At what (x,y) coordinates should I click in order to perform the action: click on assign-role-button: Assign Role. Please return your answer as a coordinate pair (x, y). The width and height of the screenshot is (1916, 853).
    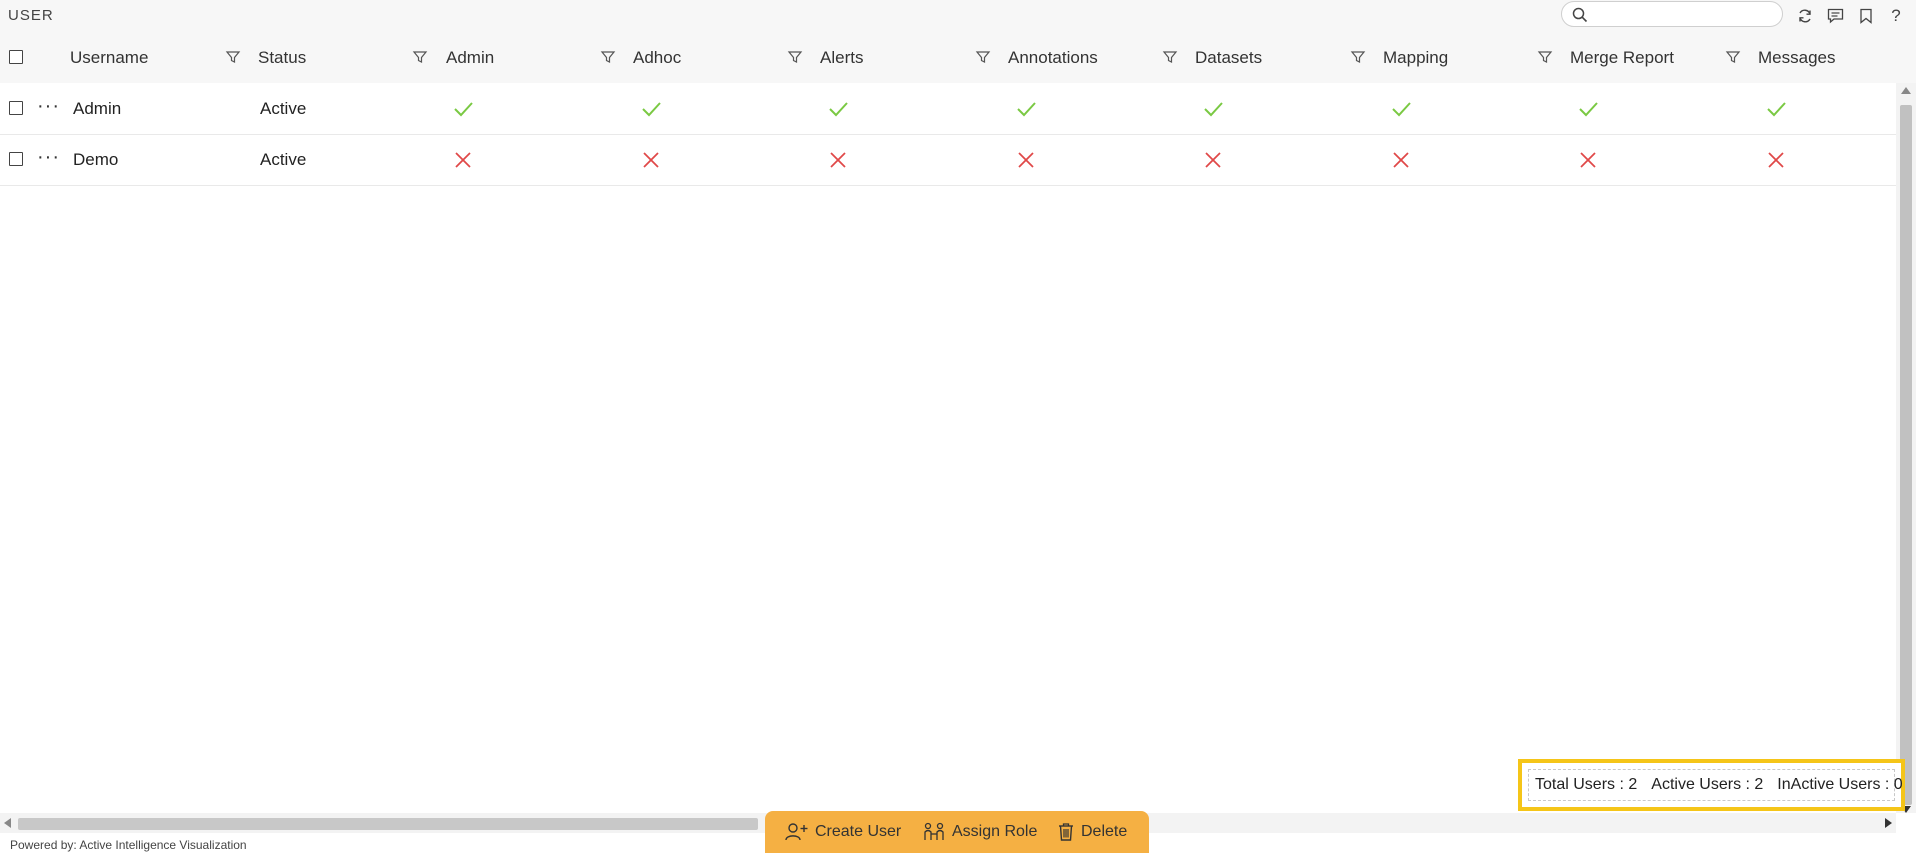
    Looking at the image, I should click on (979, 832).